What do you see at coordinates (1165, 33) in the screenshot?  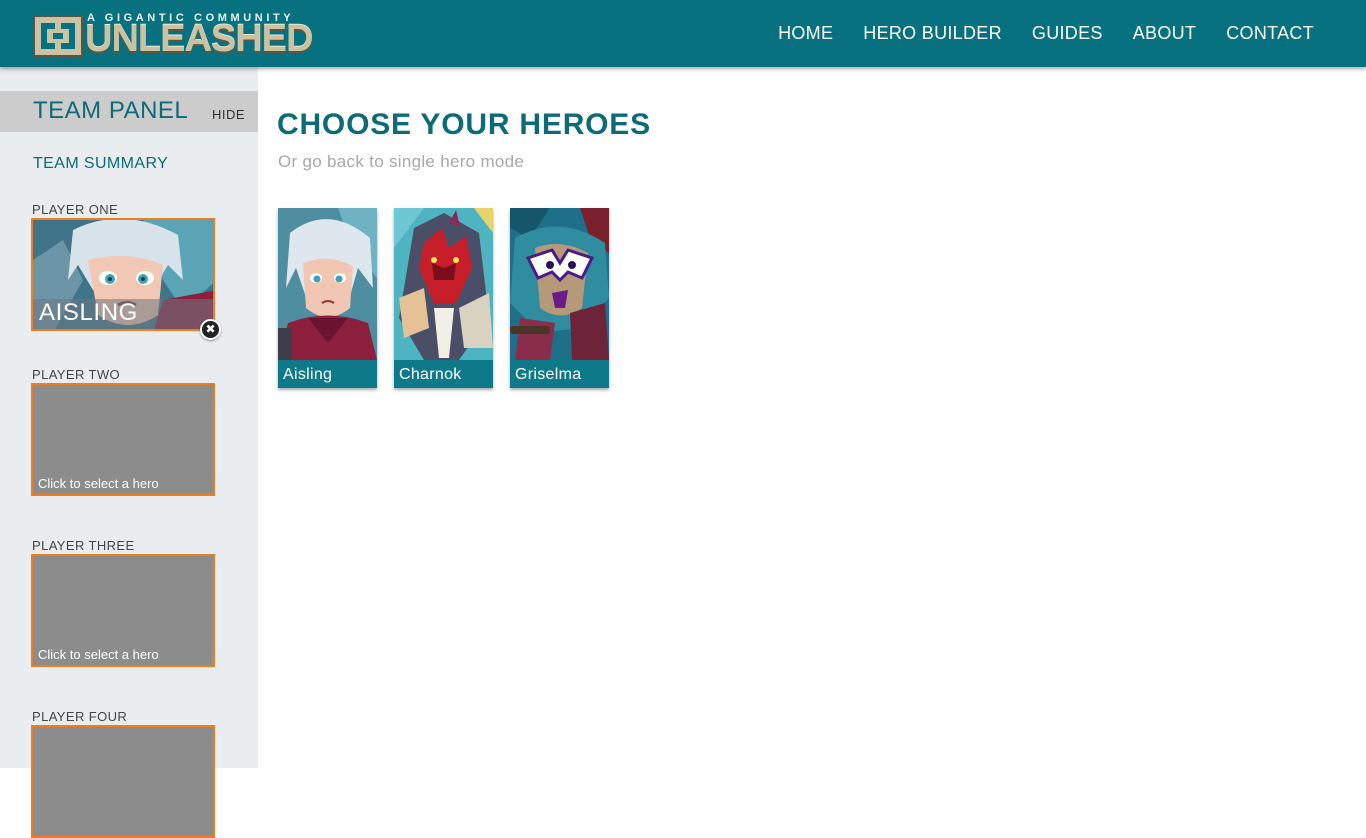 I see `nav-about: ABOUT` at bounding box center [1165, 33].